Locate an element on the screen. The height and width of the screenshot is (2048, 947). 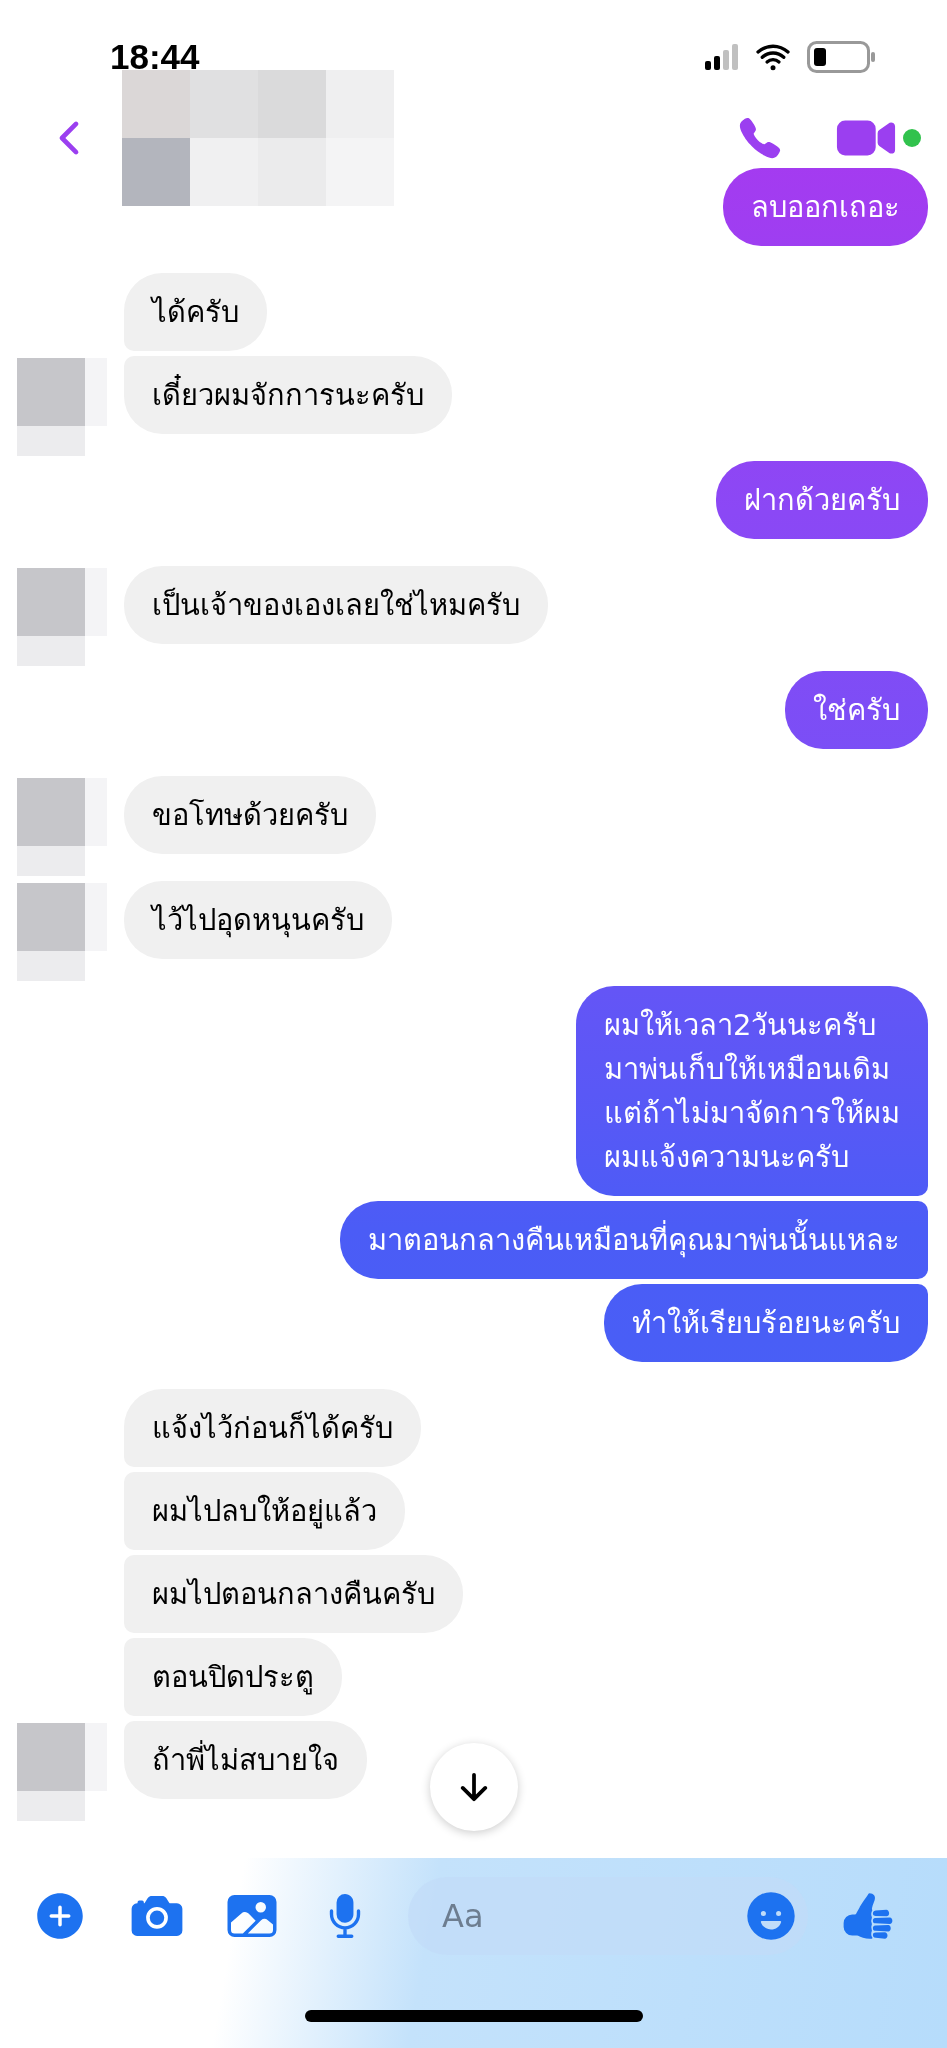
message-field: Aa is located at coordinates (608, 1916).